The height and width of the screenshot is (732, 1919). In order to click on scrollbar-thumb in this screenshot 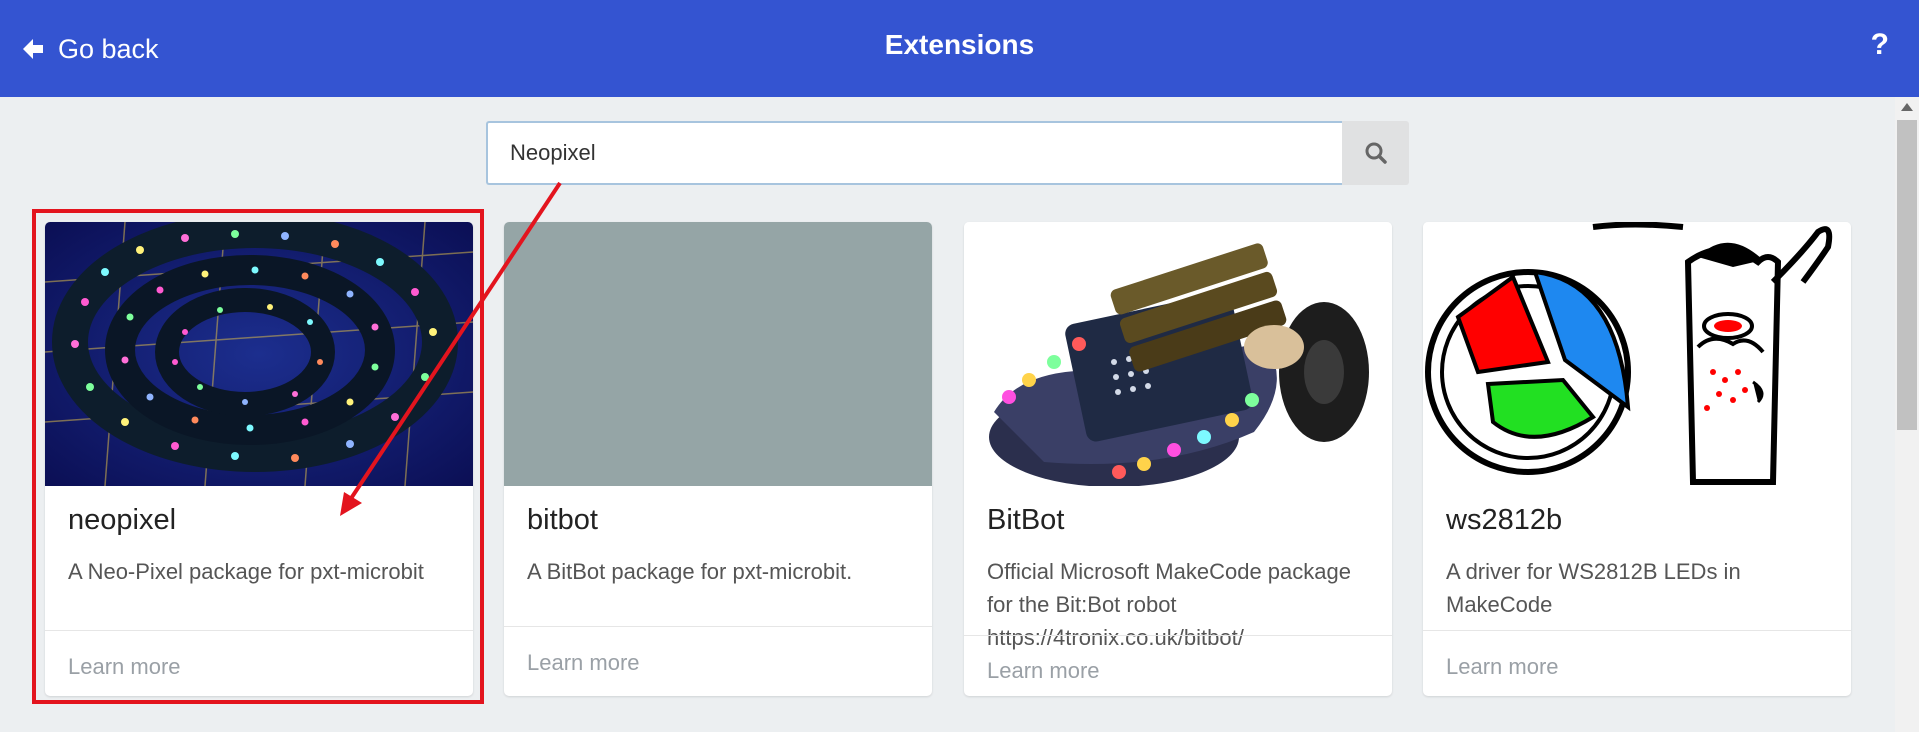, I will do `click(1907, 275)`.